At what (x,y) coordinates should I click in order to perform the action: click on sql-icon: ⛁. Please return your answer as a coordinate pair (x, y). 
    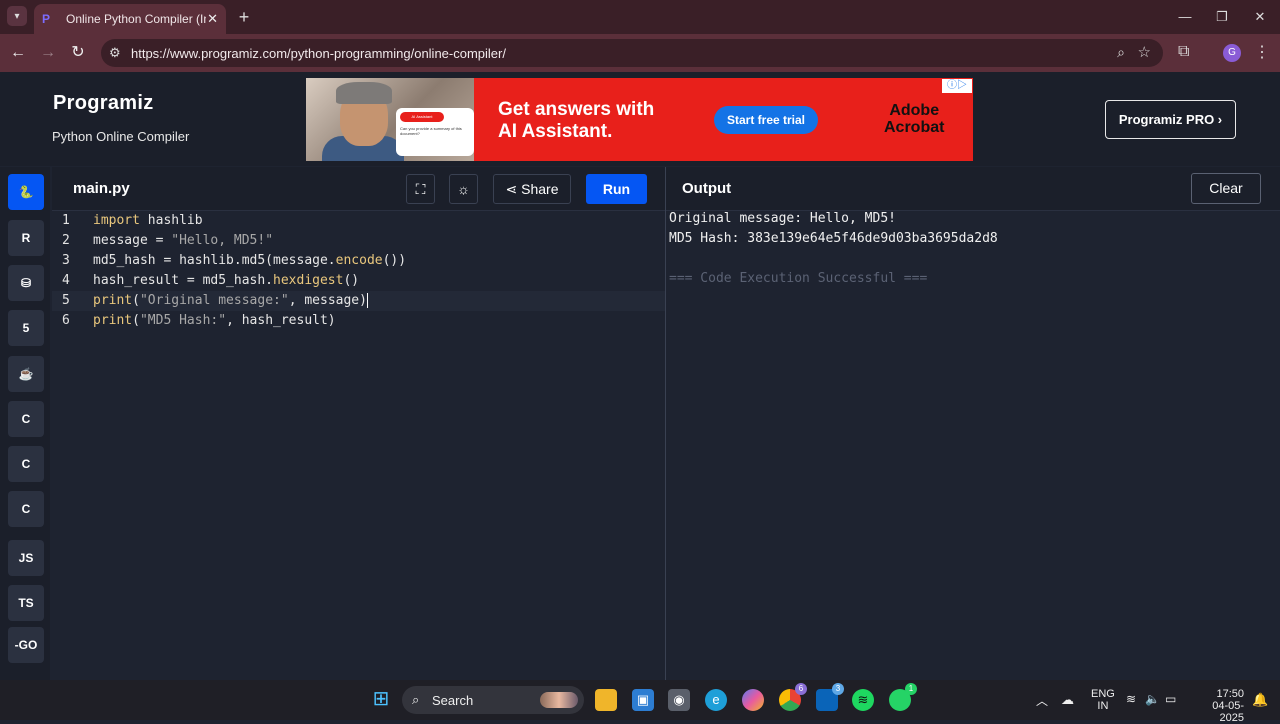
    Looking at the image, I should click on (26, 283).